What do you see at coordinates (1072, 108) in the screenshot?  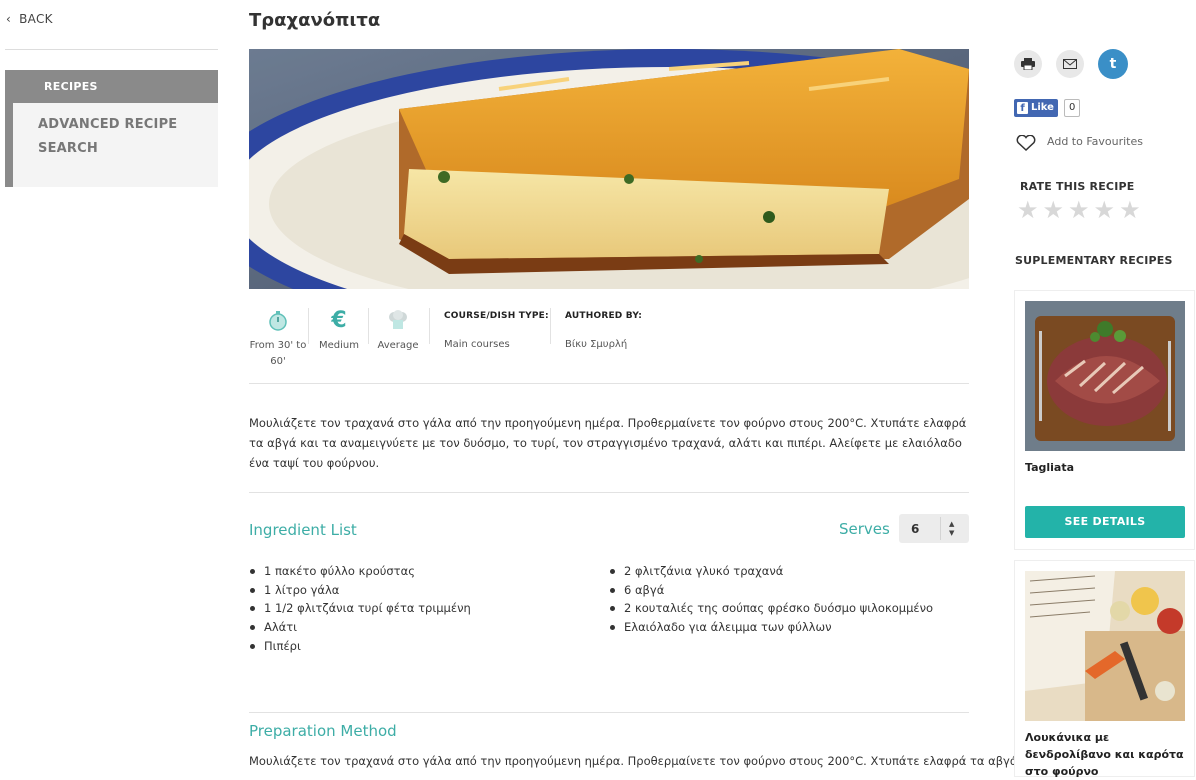 I see `facebook-like-count: 0` at bounding box center [1072, 108].